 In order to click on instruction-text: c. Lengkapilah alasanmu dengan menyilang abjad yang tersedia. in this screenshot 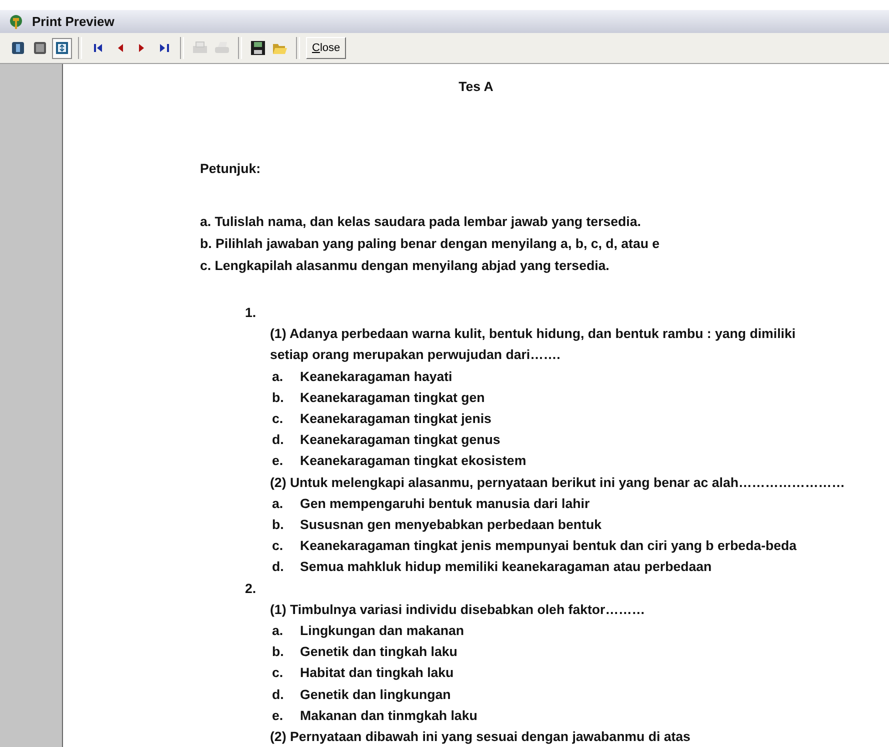, I will do `click(405, 266)`.